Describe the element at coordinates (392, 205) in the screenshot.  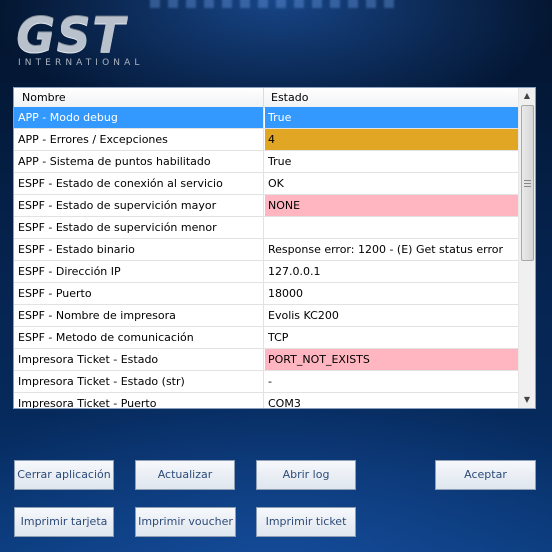
I see `row-value-cell: NONE` at that location.